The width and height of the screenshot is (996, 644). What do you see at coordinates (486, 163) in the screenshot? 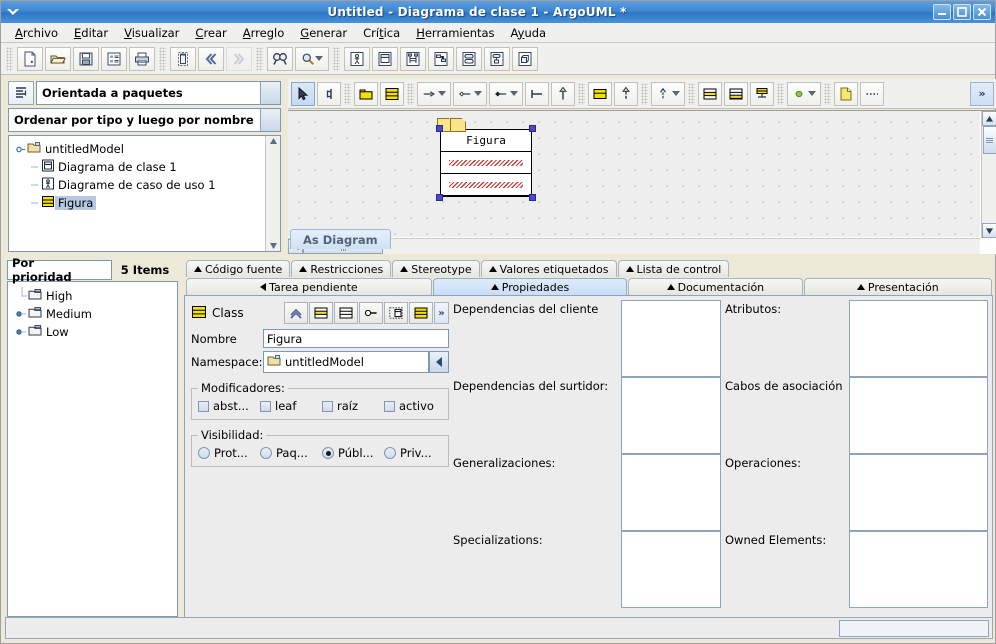
I see `figure-attributes-compartment` at bounding box center [486, 163].